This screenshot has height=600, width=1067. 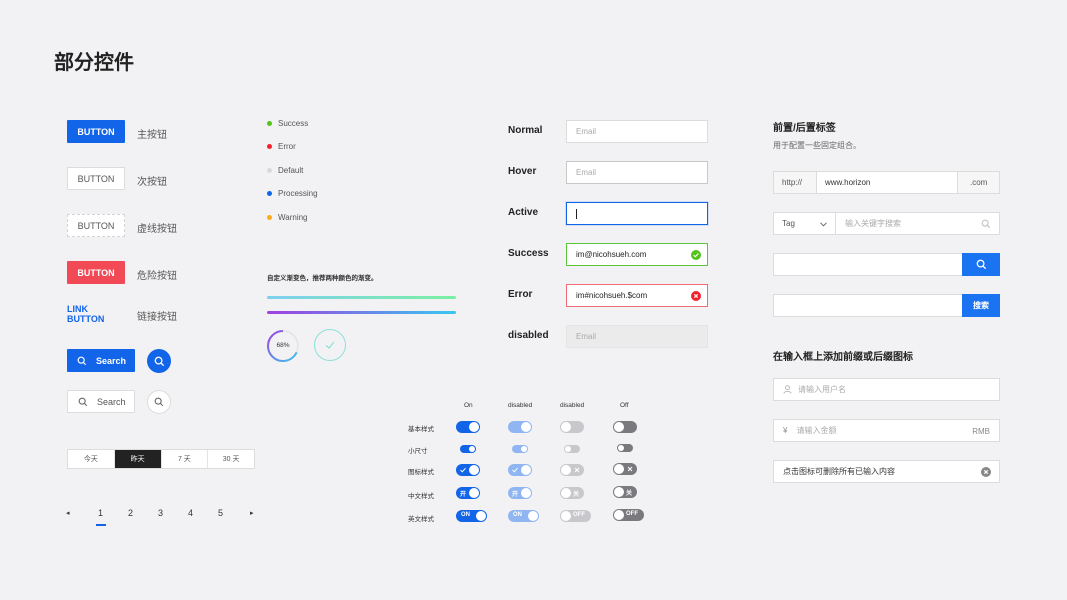 I want to click on switch-chinese-off: 关, so click(x=625, y=492).